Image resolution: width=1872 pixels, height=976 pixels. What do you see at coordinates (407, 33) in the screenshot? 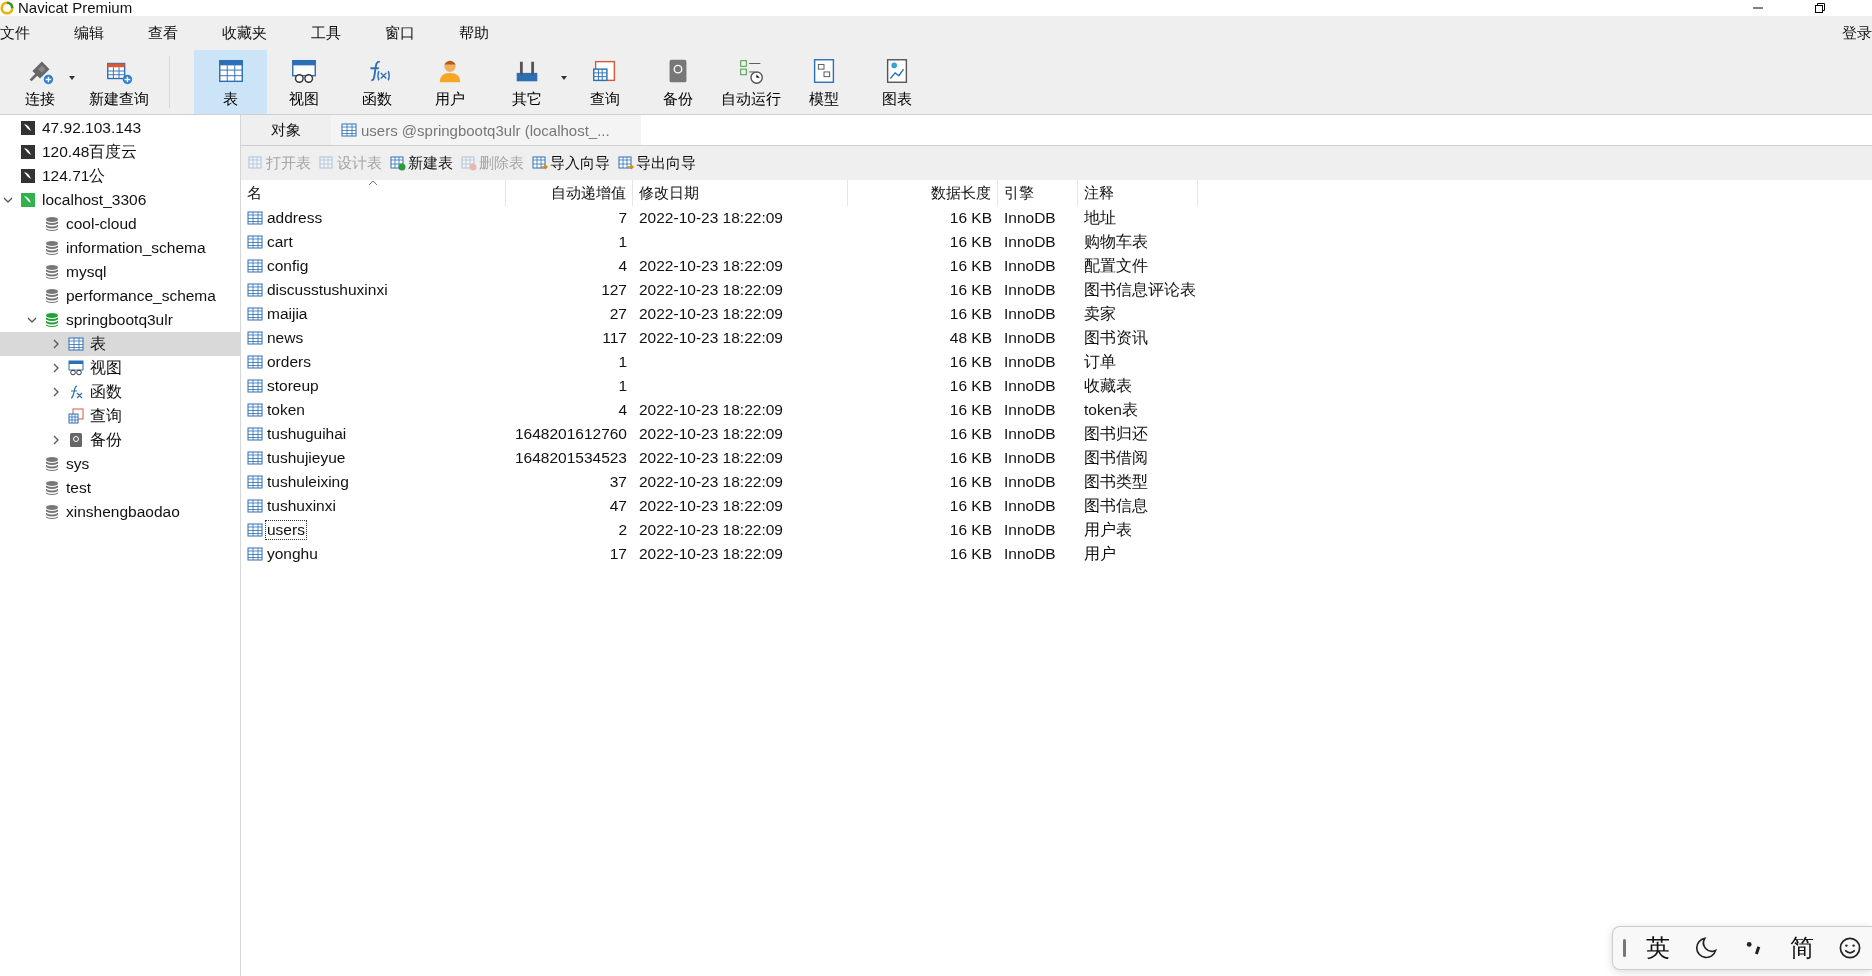
I see `menu-item: 窗口` at bounding box center [407, 33].